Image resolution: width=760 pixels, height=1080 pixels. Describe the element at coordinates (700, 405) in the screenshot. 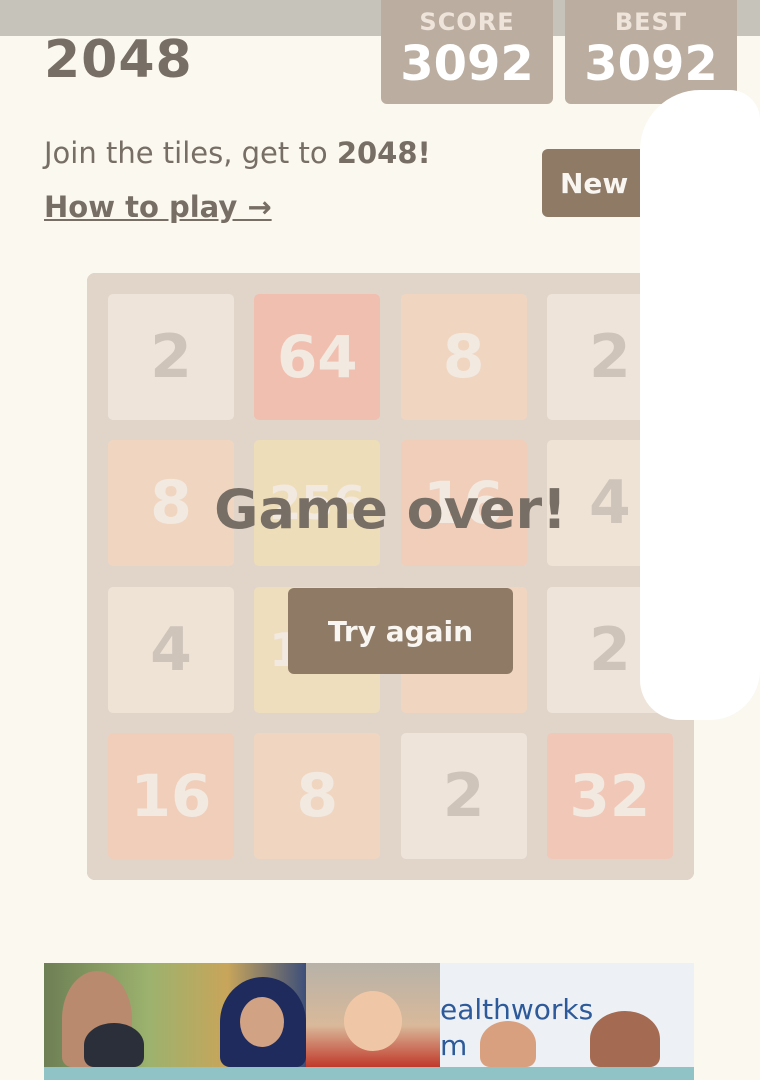

I see `screen-smudge` at that location.